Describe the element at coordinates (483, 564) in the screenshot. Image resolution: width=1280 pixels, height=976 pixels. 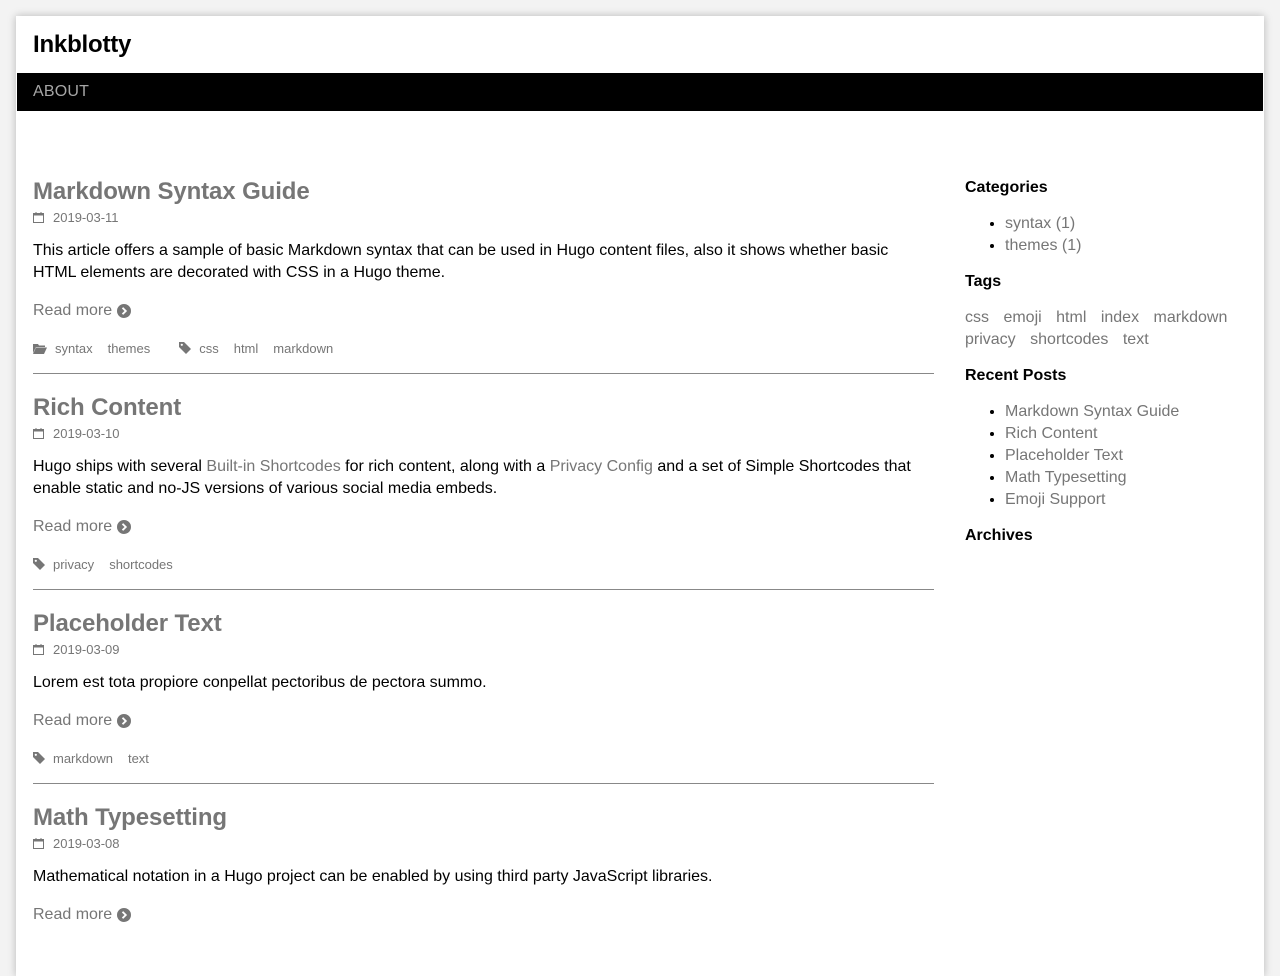
I see `post-taxonomy: privacy shortcodes` at that location.